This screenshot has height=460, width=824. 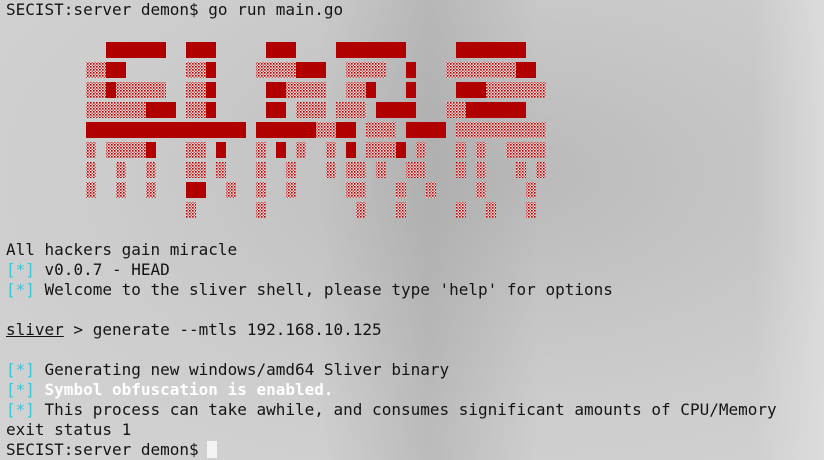 What do you see at coordinates (35, 329) in the screenshot?
I see `sliver-prompt-name: sliver` at bounding box center [35, 329].